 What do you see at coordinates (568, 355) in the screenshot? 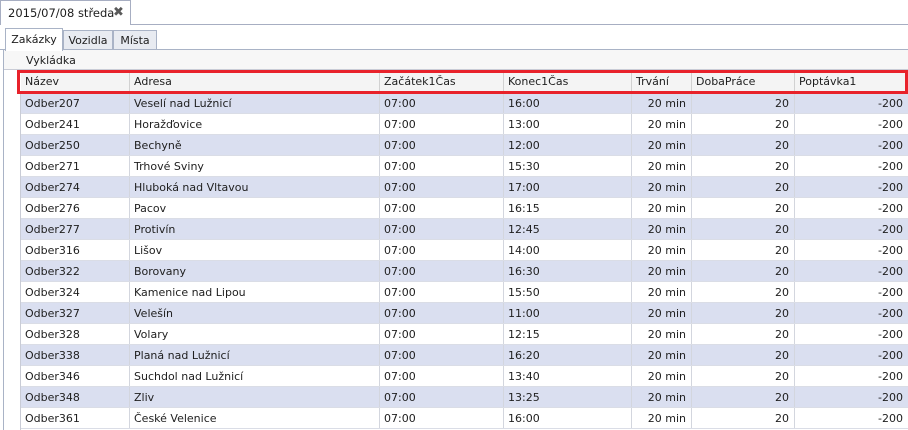
I see `cell-konec1cas: 16:20` at bounding box center [568, 355].